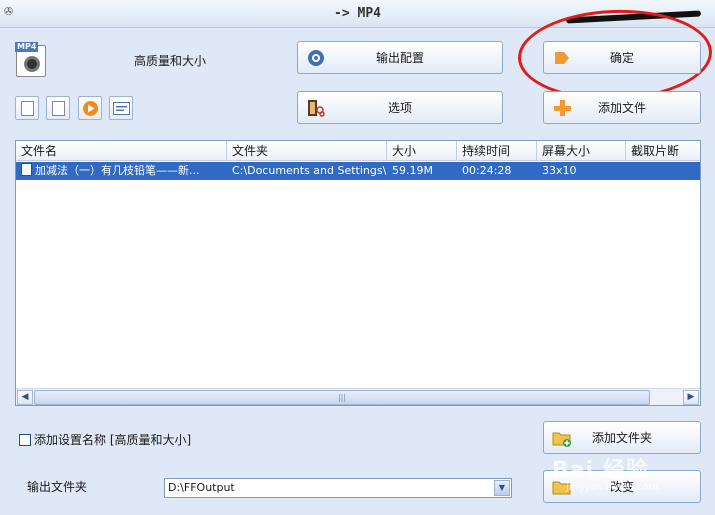 The height and width of the screenshot is (515, 715). I want to click on settings-disc-icon, so click(316, 58).